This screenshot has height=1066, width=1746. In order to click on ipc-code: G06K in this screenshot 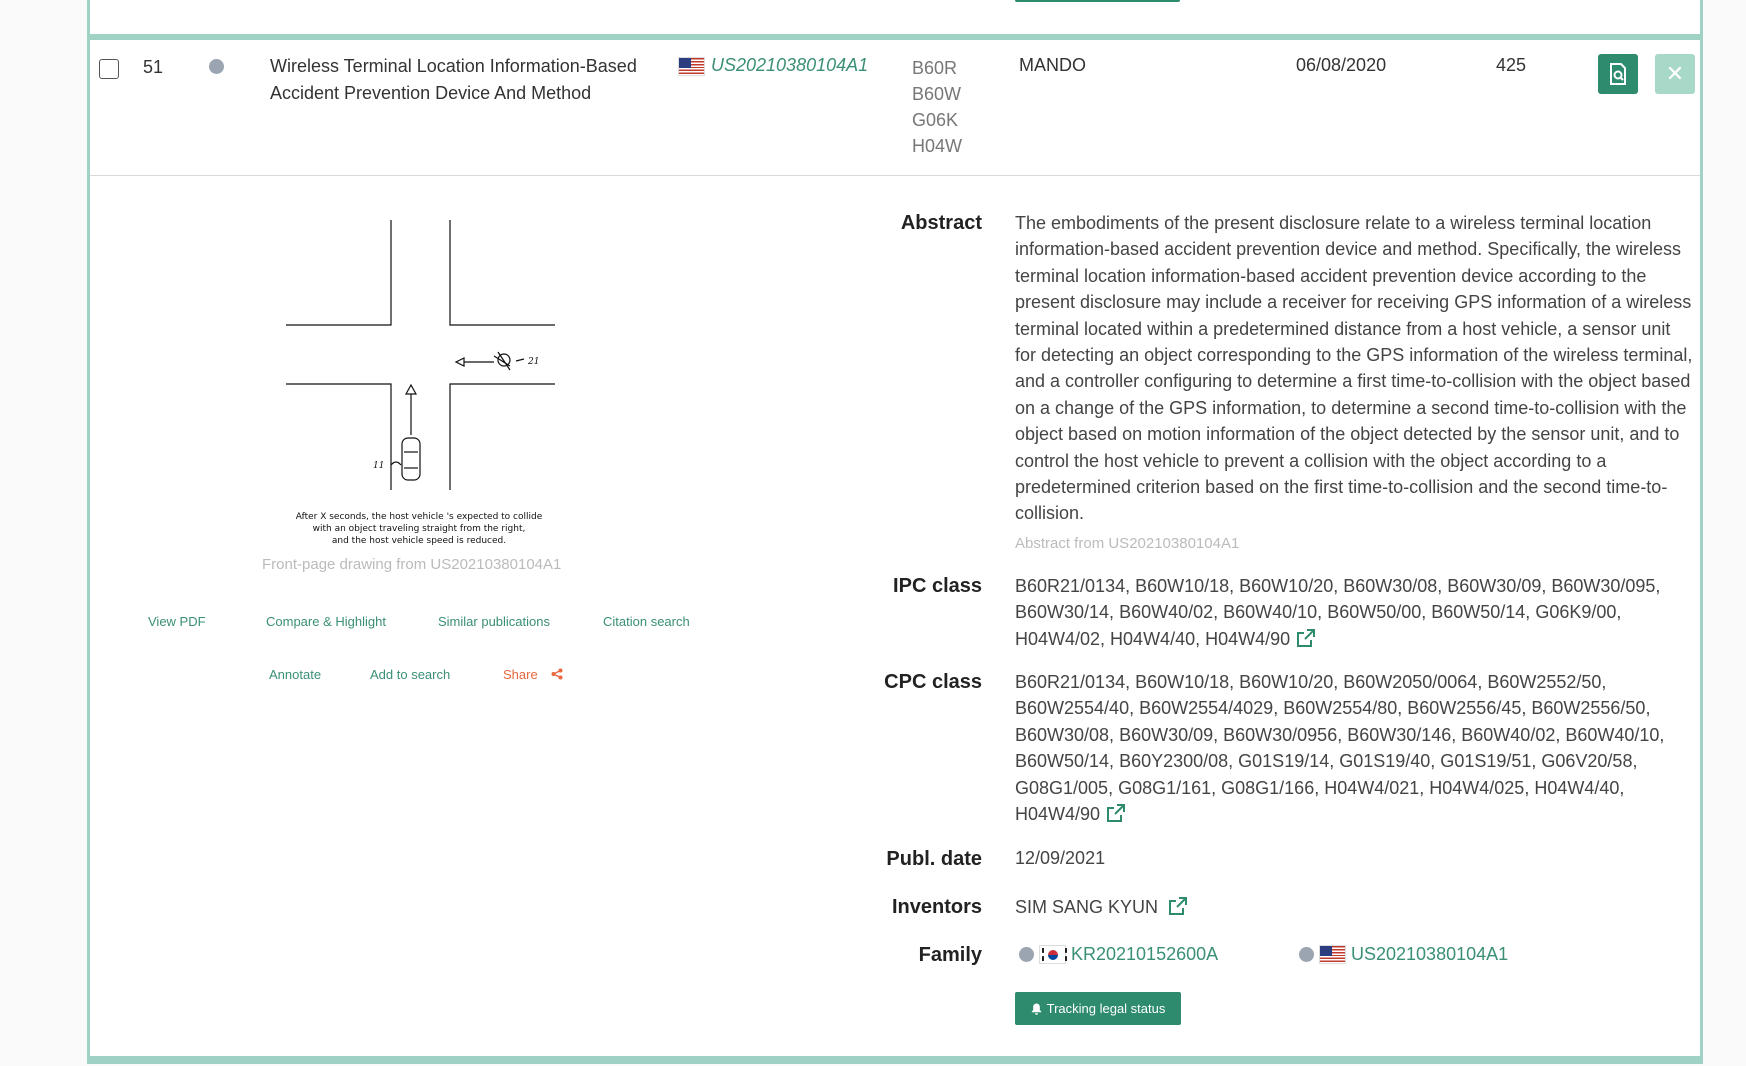, I will do `click(935, 120)`.